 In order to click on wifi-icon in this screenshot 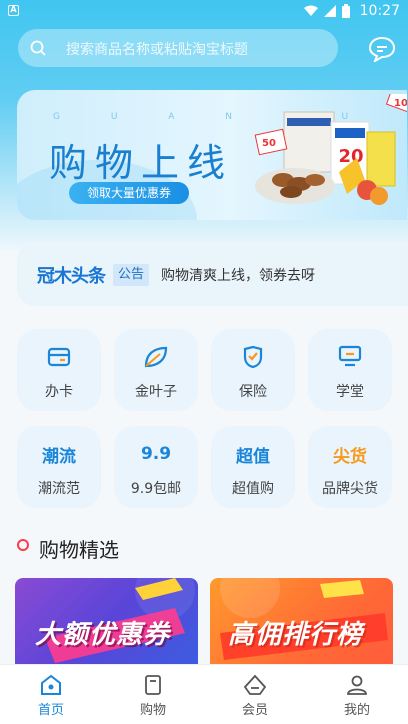, I will do `click(311, 10)`.